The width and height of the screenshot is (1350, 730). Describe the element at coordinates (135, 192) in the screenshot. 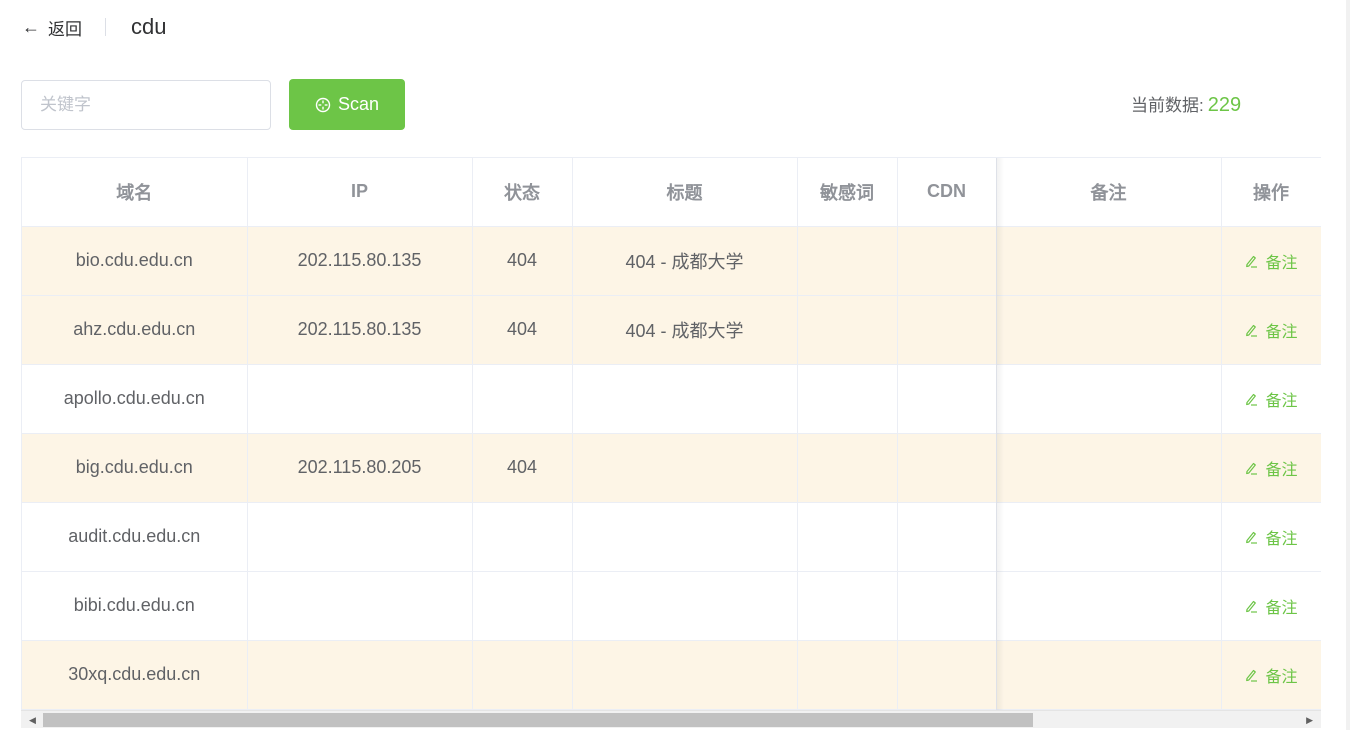

I see `column-header-domain: 域名` at that location.